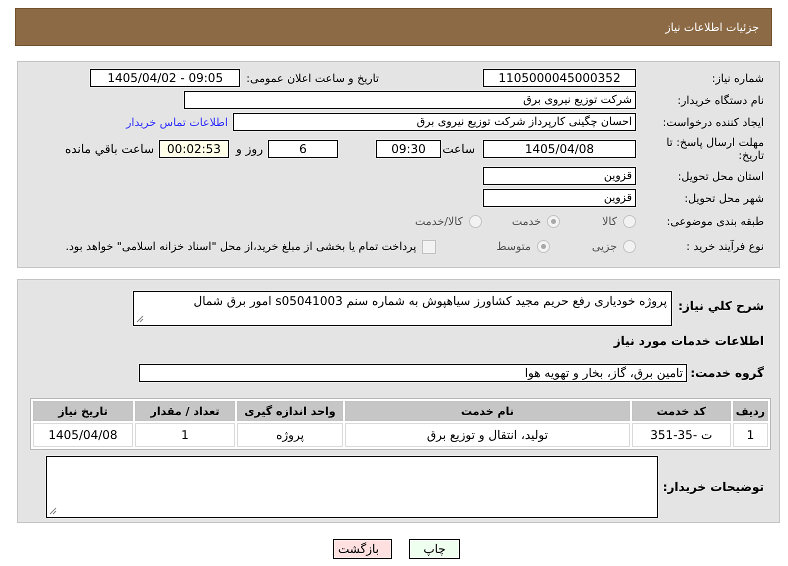 The width and height of the screenshot is (788, 566). I want to click on input-field: 6, so click(303, 149).